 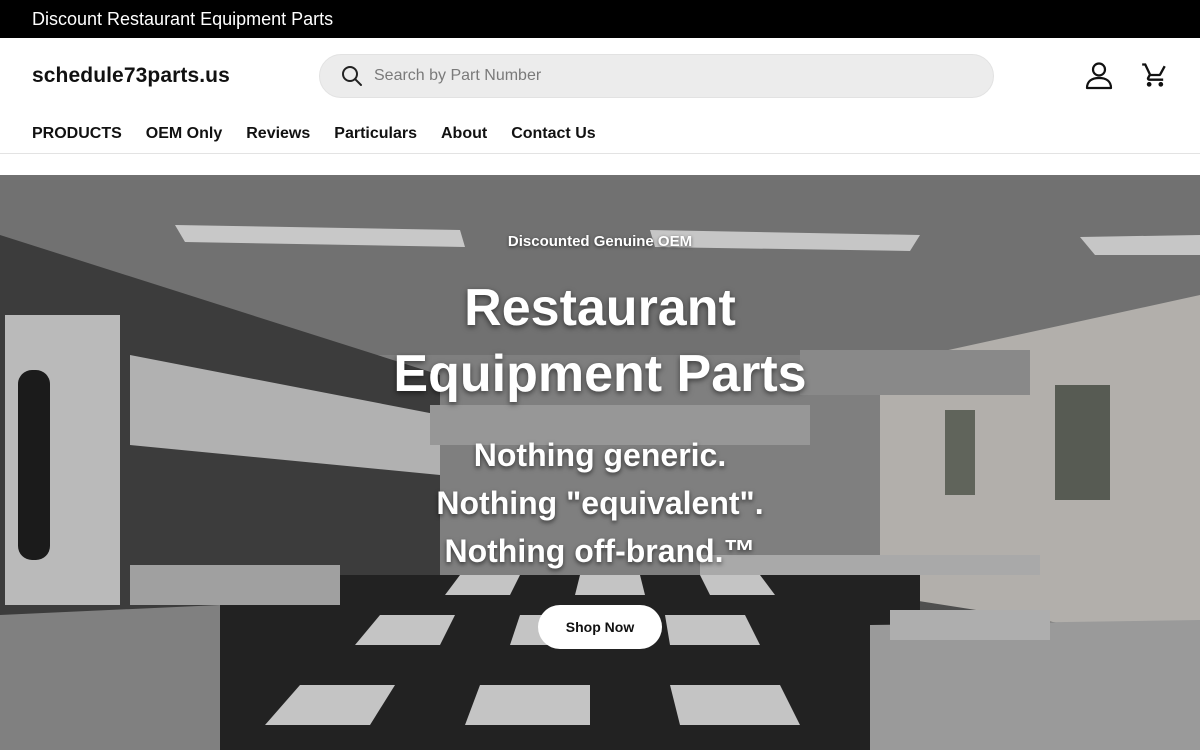 I want to click on hero-tagline-line-1: Nothing generic., so click(x=600, y=455).